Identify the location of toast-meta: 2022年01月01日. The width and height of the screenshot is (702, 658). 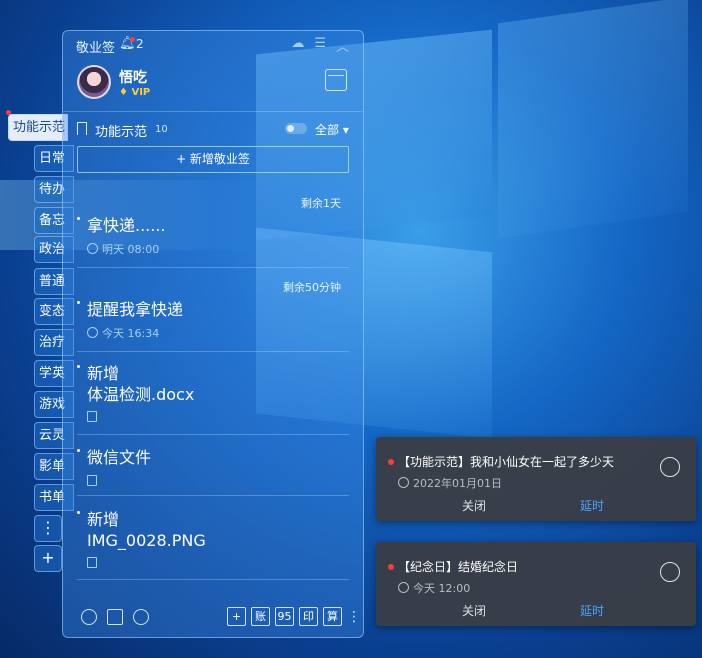
(450, 483).